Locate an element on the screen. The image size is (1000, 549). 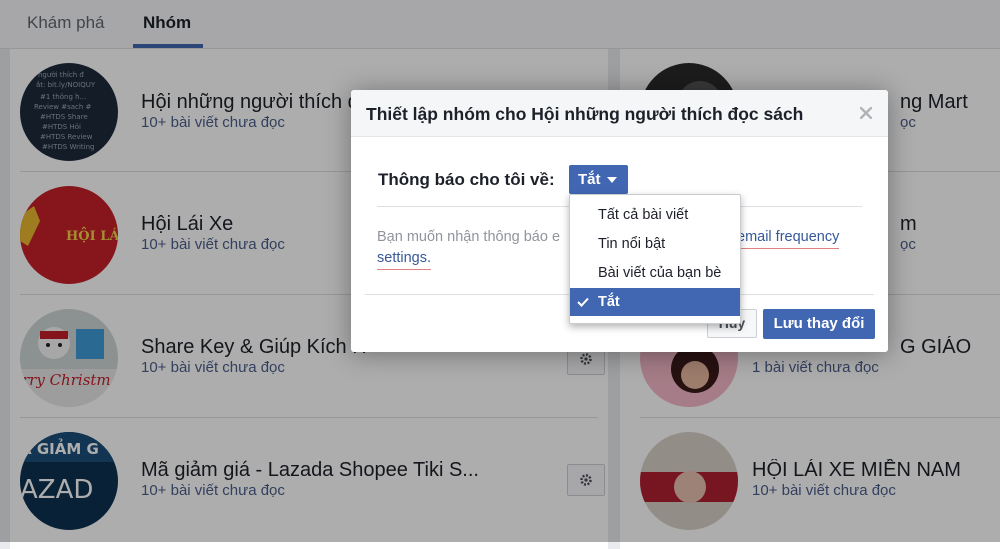
save-changes-button: Lưu thay đổi is located at coordinates (819, 324).